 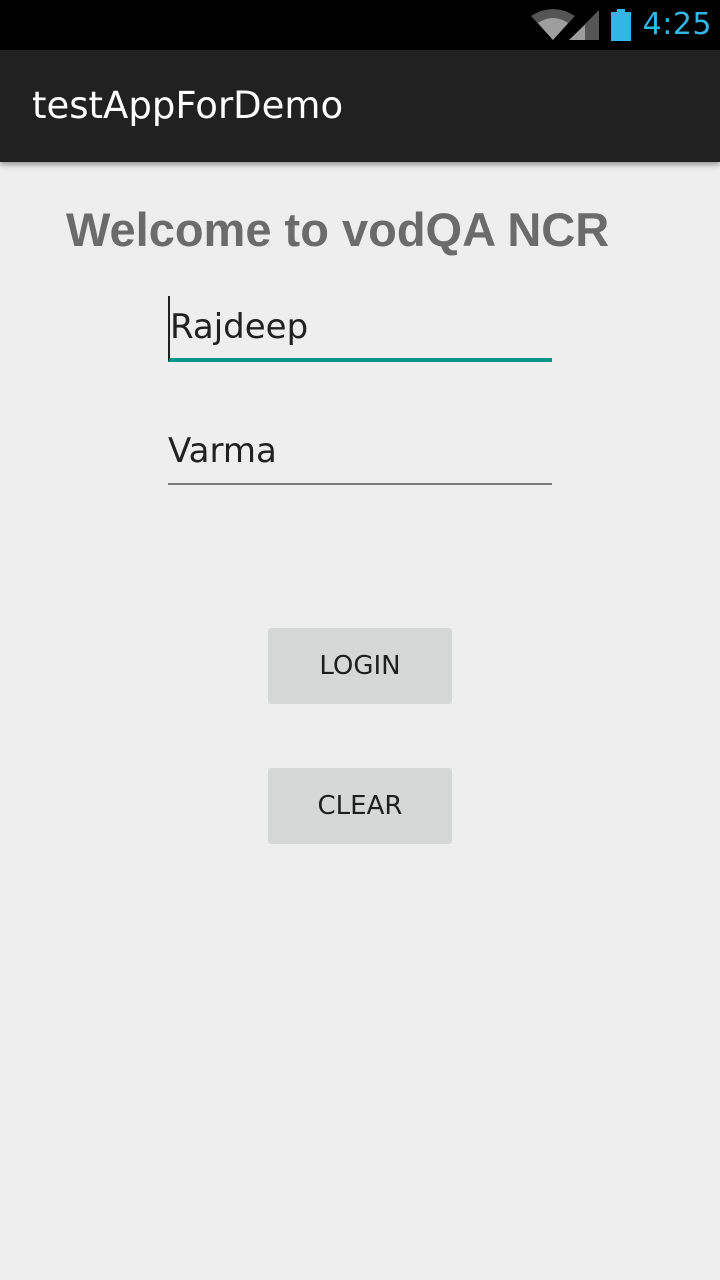 What do you see at coordinates (360, 25) in the screenshot?
I see `status-bar: 4:25` at bounding box center [360, 25].